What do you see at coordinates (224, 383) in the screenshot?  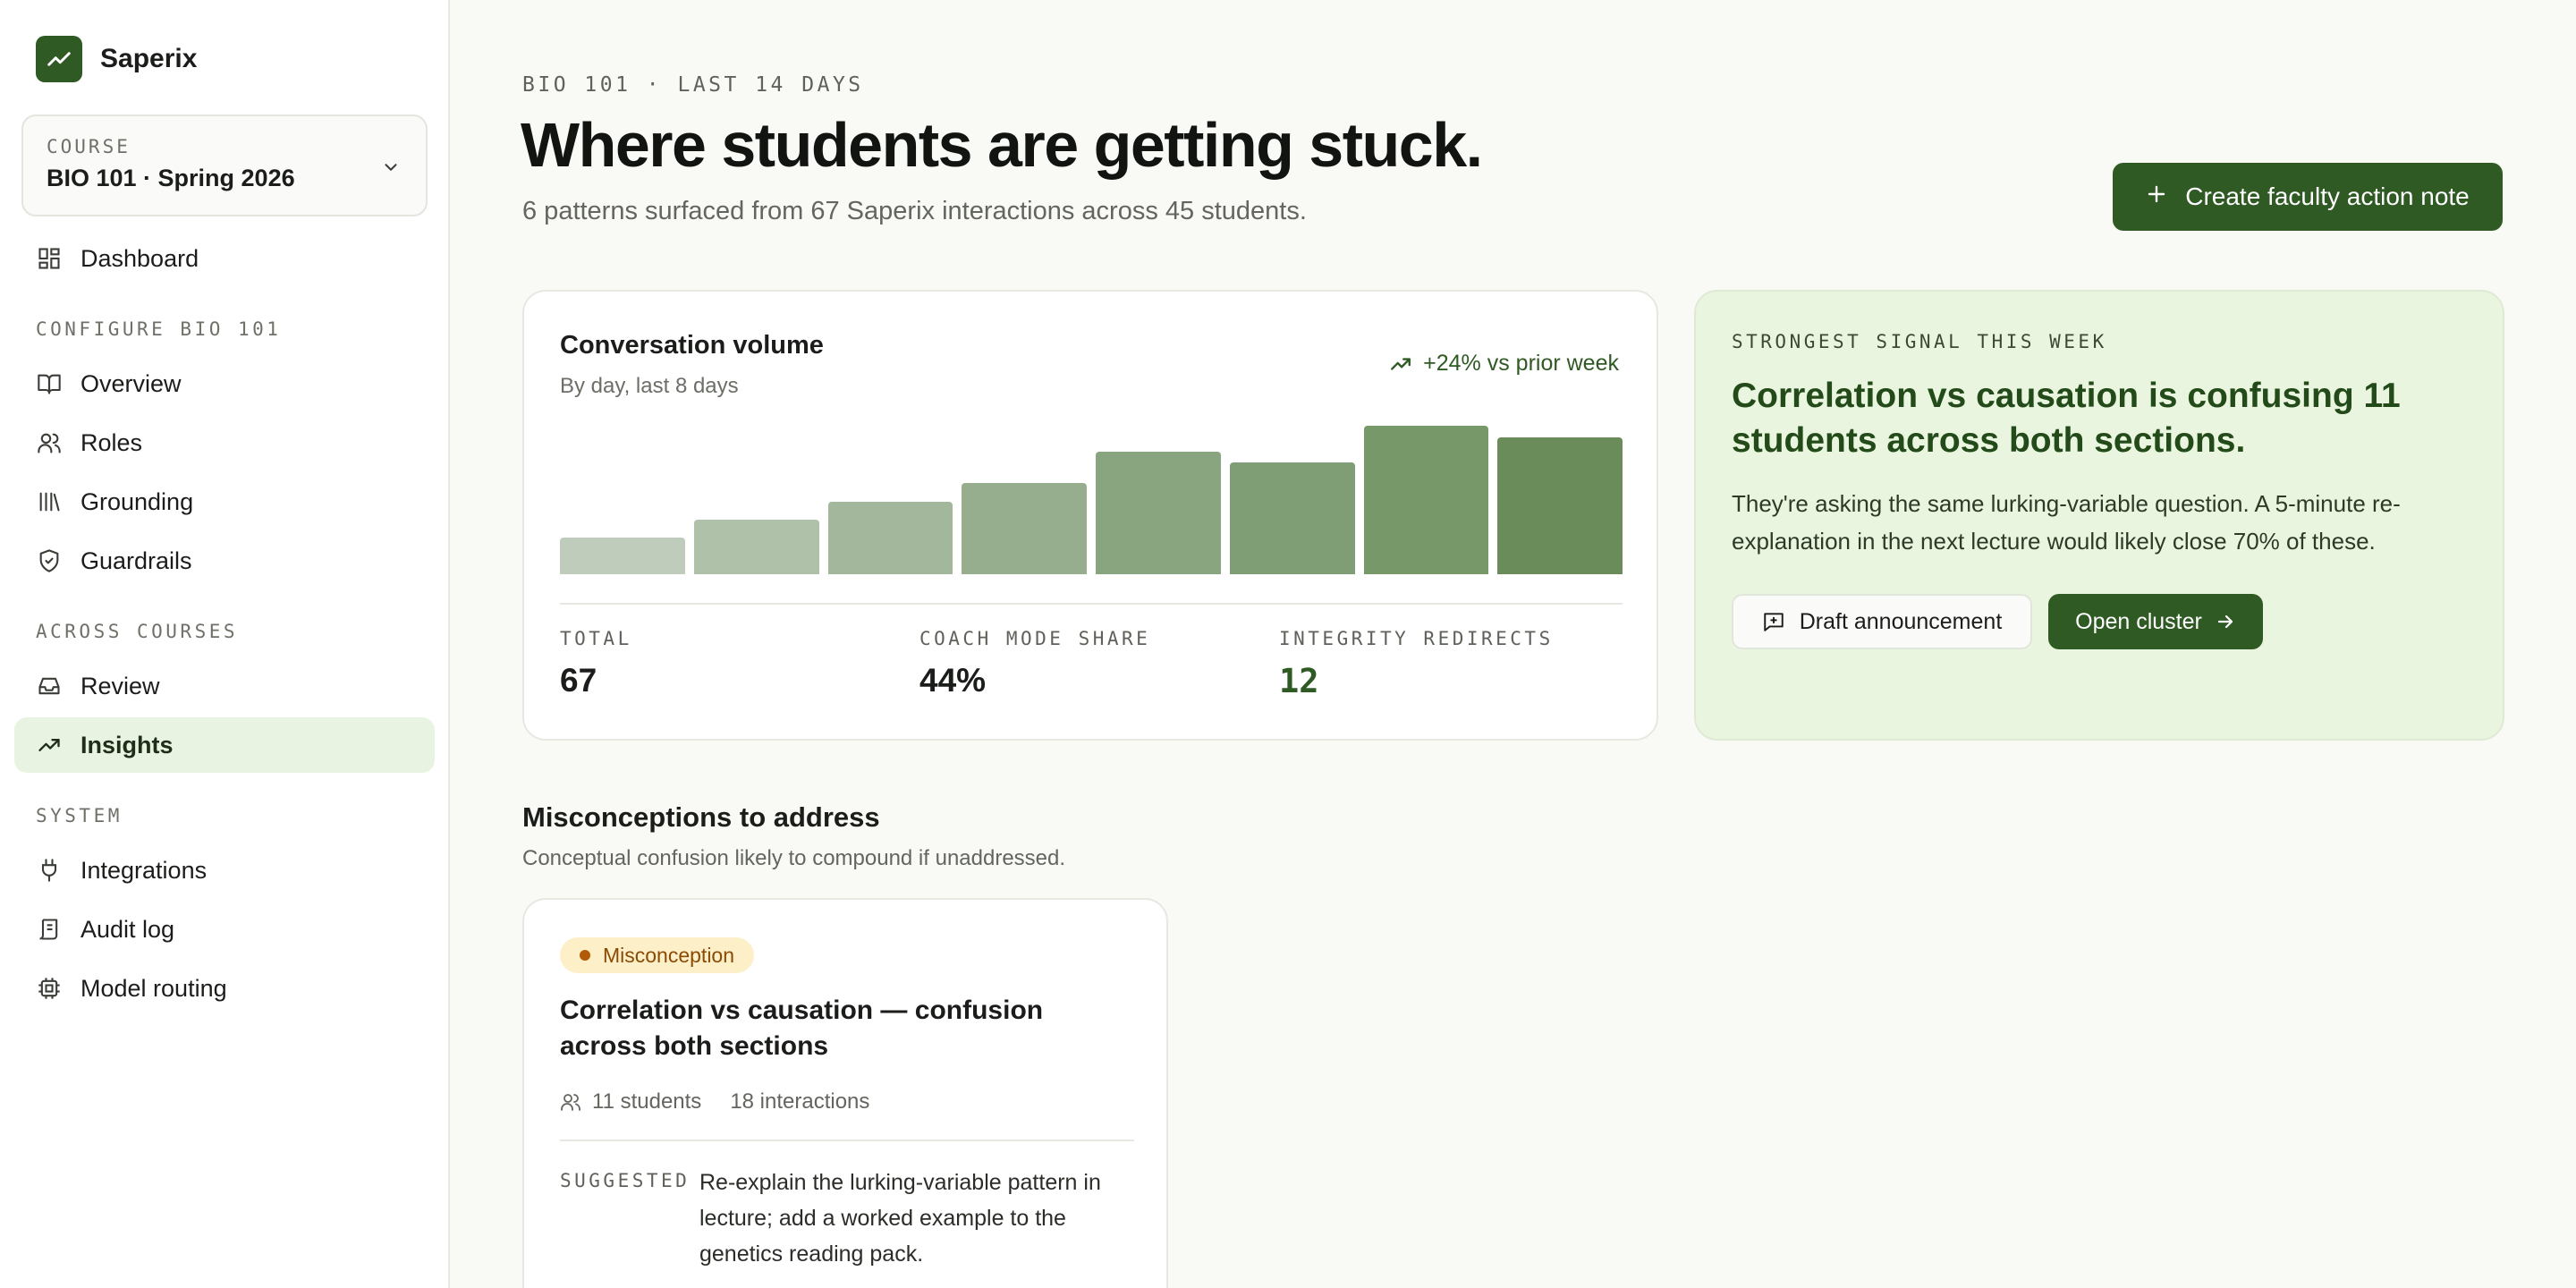 I see `nav-item-overview: Overview` at bounding box center [224, 383].